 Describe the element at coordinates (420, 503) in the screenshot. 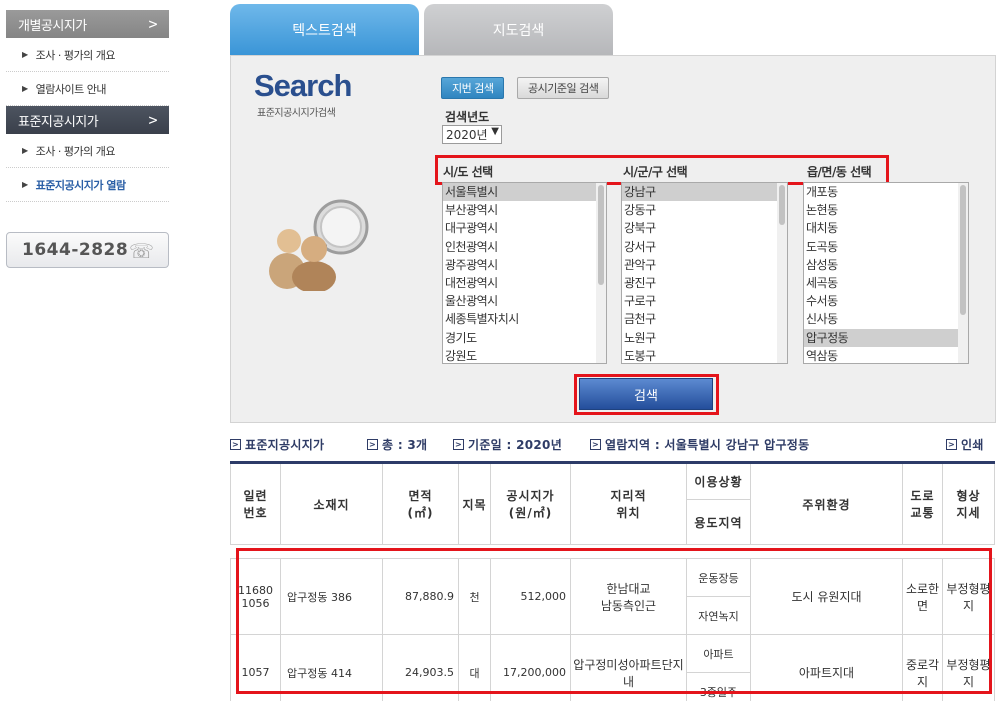

I see `col-header-area: 면적 (㎡)` at that location.